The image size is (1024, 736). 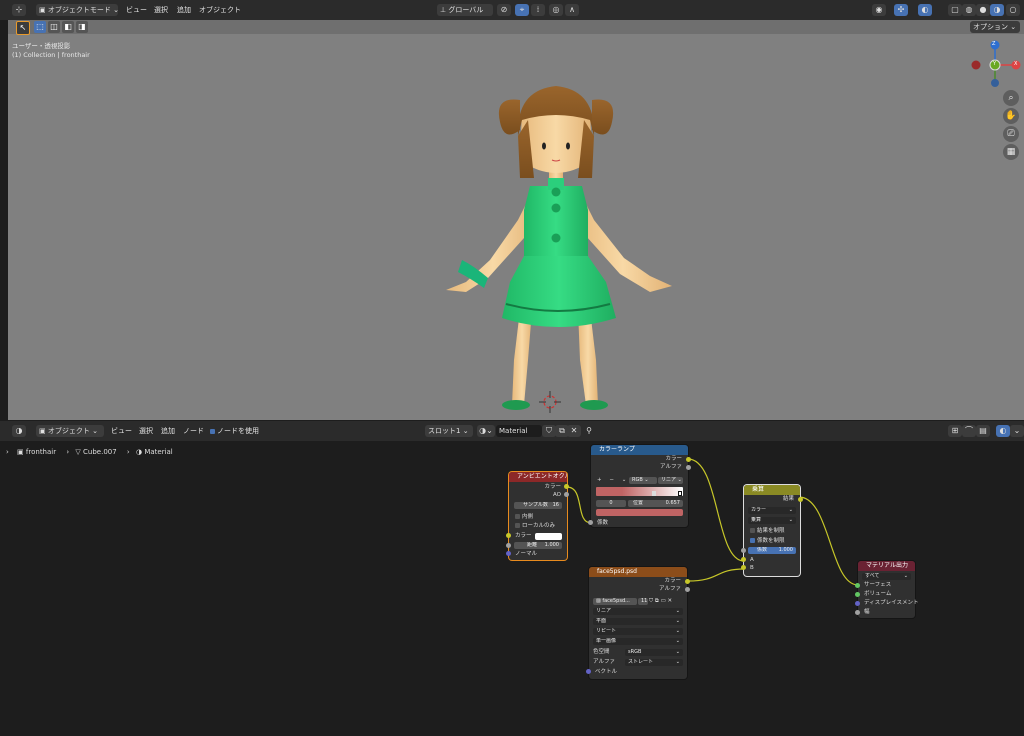 I want to click on ramp-interpolation-dropdown: リニア ⌄, so click(x=670, y=480).